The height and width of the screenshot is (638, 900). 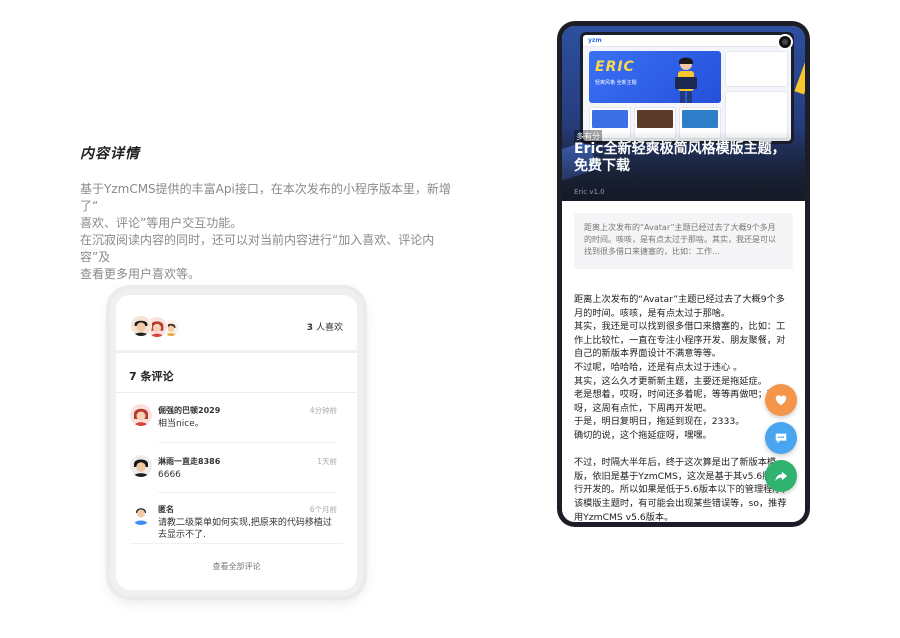 What do you see at coordinates (595, 40) in the screenshot?
I see `mock-site-logo: yzm` at bounding box center [595, 40].